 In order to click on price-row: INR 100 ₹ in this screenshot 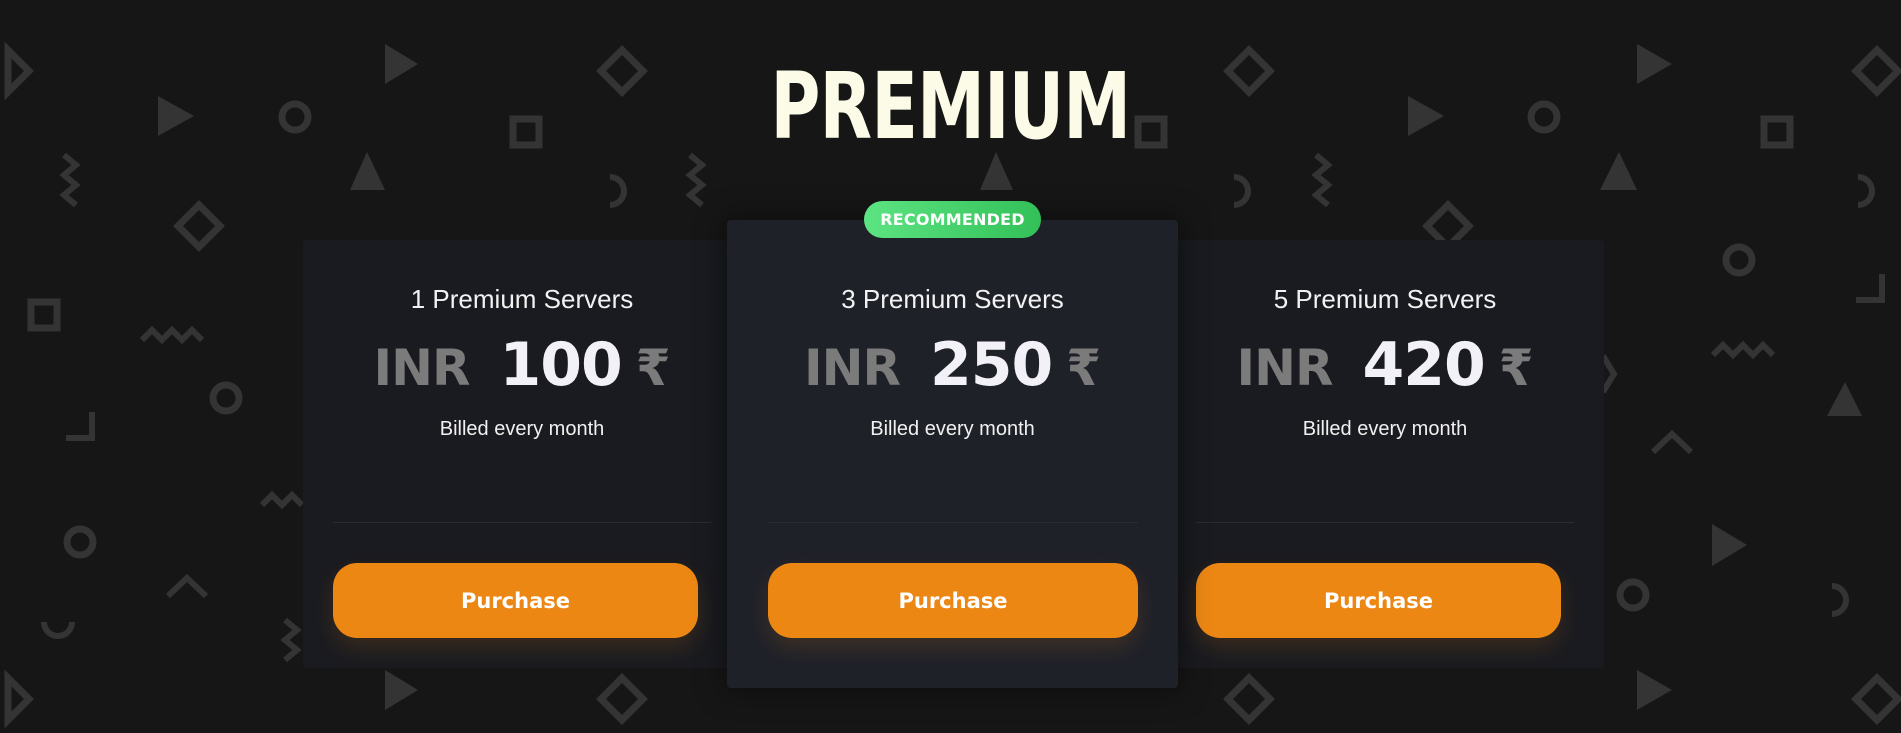, I will do `click(522, 365)`.